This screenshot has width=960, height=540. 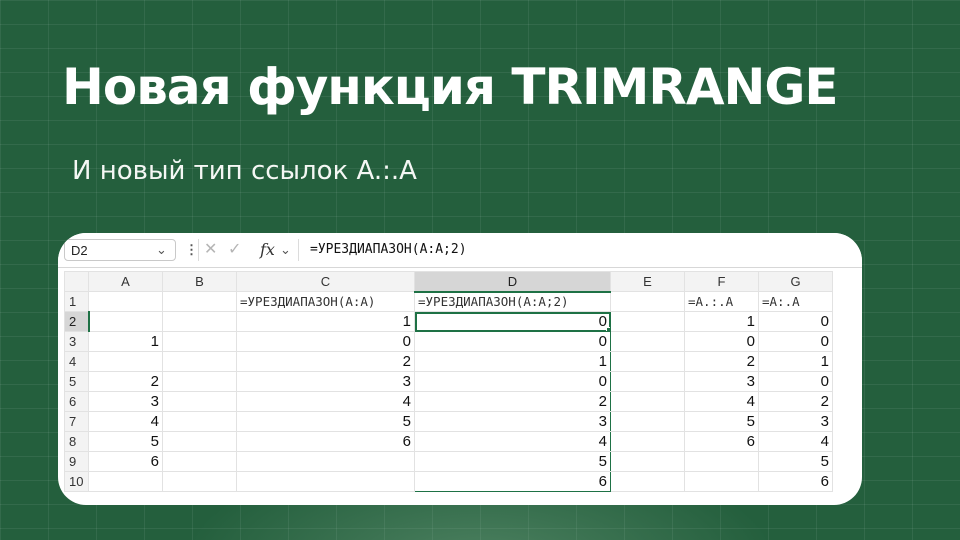 I want to click on cell-f7: 5, so click(x=721, y=421).